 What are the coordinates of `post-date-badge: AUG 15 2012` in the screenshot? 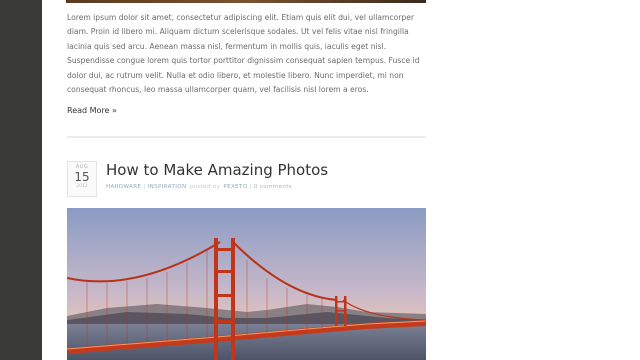 It's located at (82, 179).